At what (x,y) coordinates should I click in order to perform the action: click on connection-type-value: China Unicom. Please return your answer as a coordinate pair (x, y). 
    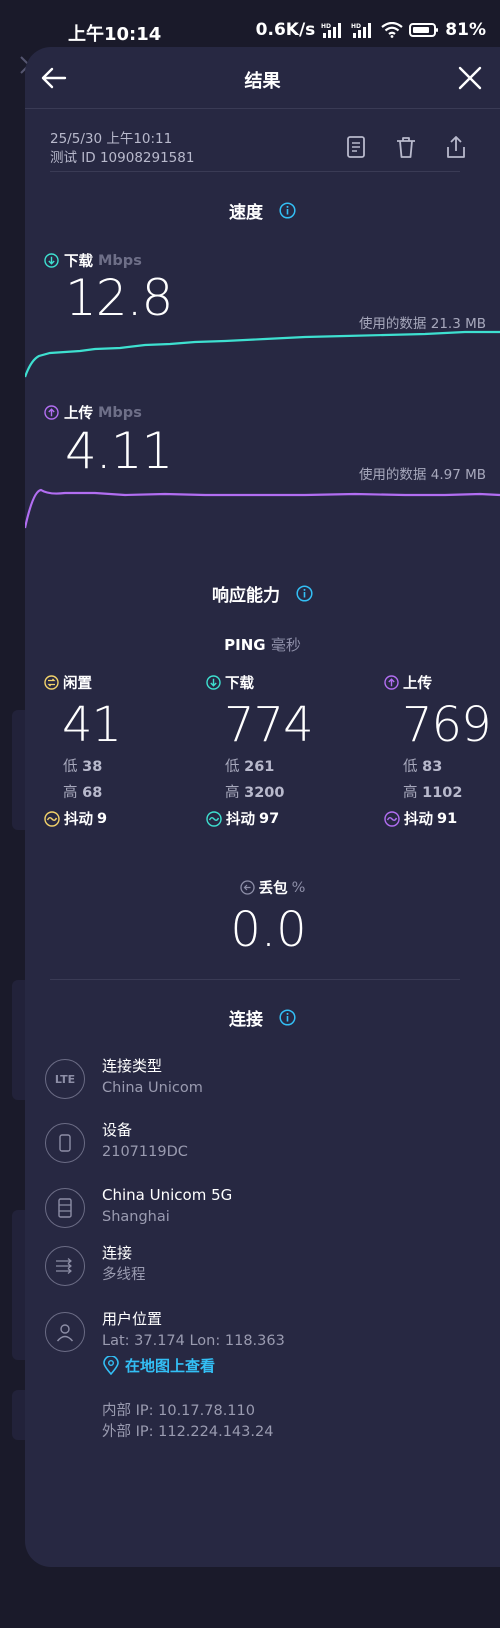
    Looking at the image, I should click on (152, 1088).